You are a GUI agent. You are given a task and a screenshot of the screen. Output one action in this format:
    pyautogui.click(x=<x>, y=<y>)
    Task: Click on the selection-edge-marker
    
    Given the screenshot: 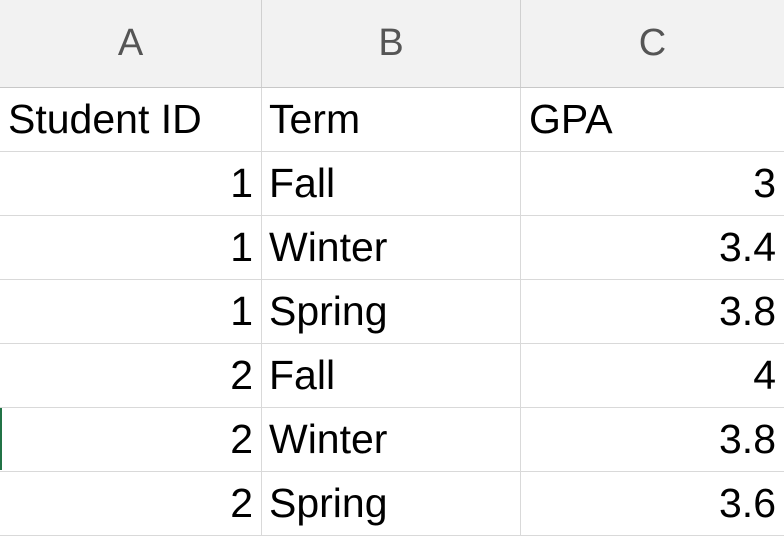 What is the action you would take?
    pyautogui.click(x=1, y=439)
    